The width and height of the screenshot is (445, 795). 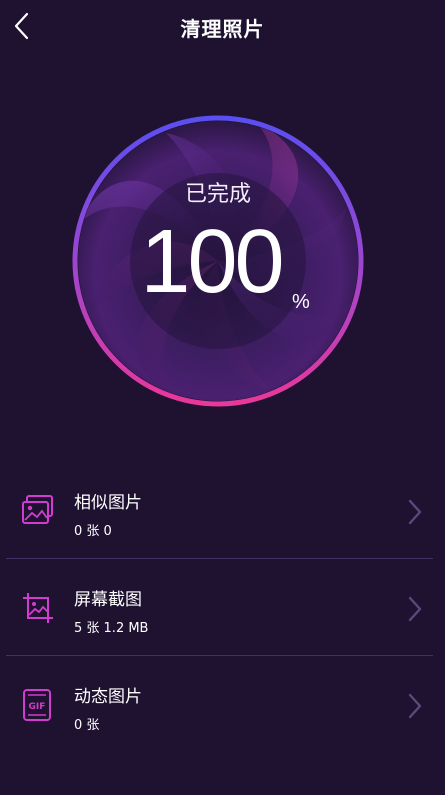 I want to click on list-item-screenshots: 屏幕截图 5 张 1.2 MB, so click(x=222, y=607).